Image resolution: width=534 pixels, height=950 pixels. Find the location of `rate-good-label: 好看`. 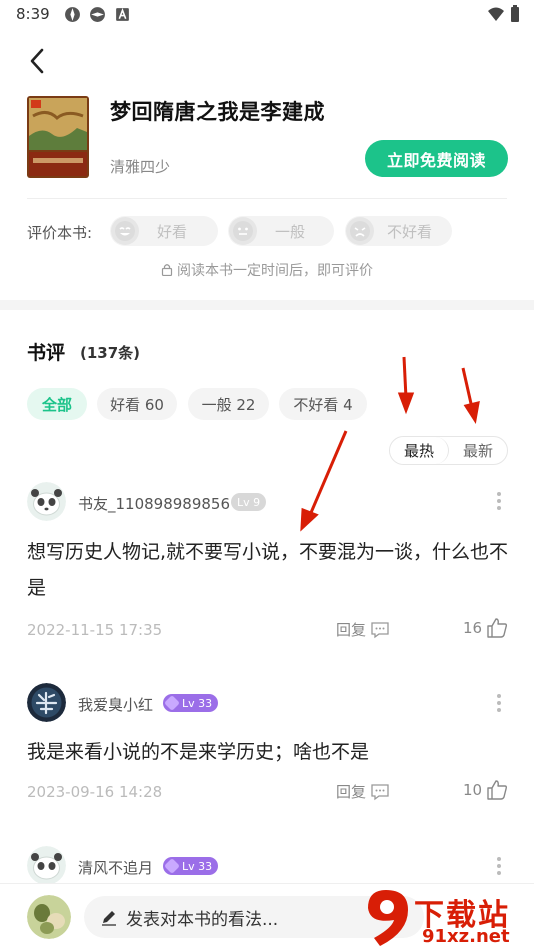

rate-good-label: 好看 is located at coordinates (172, 231).